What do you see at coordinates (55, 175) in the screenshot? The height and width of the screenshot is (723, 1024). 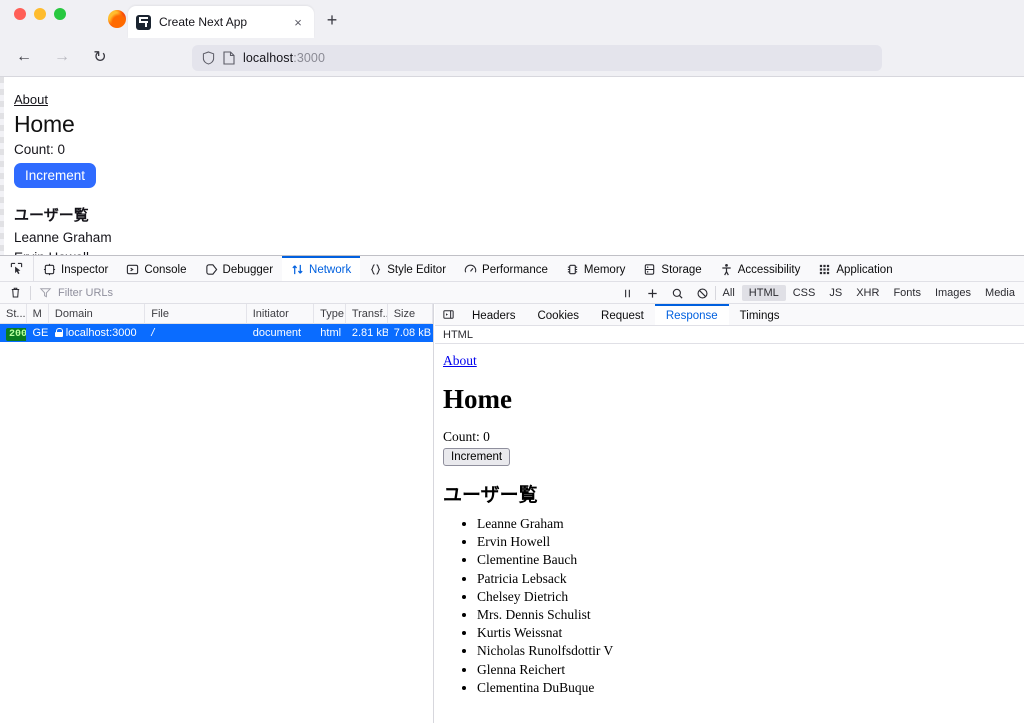 I see `increment-button: Increment` at bounding box center [55, 175].